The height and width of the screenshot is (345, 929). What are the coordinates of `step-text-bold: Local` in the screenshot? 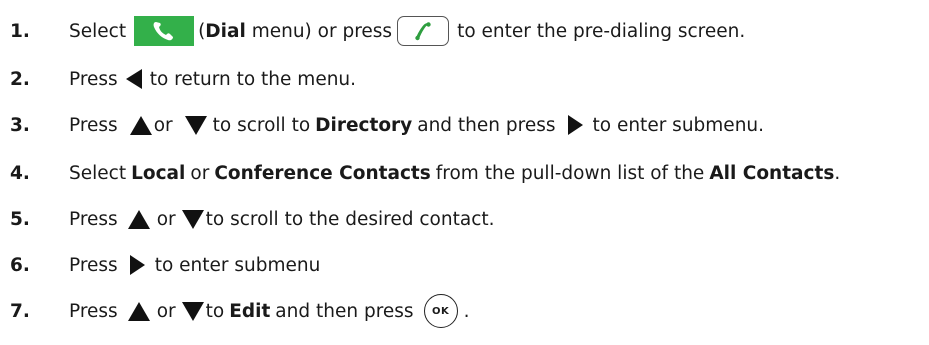 It's located at (158, 173).